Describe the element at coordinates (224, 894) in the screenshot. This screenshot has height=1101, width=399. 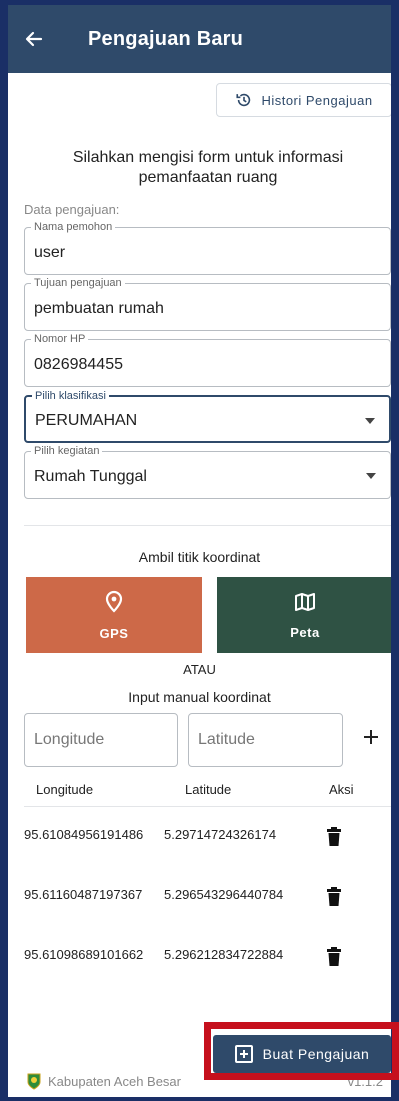
I see `row-latitude: 5.296543296440784` at that location.